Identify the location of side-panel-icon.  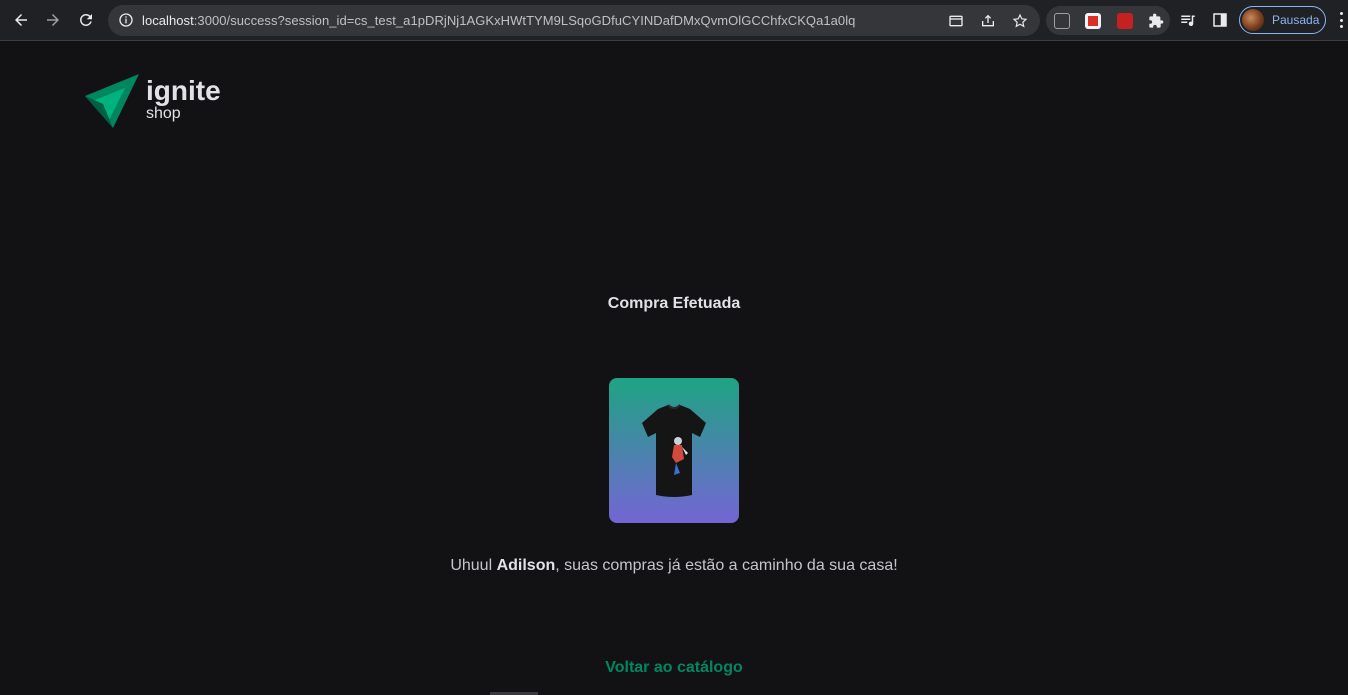
(1220, 20).